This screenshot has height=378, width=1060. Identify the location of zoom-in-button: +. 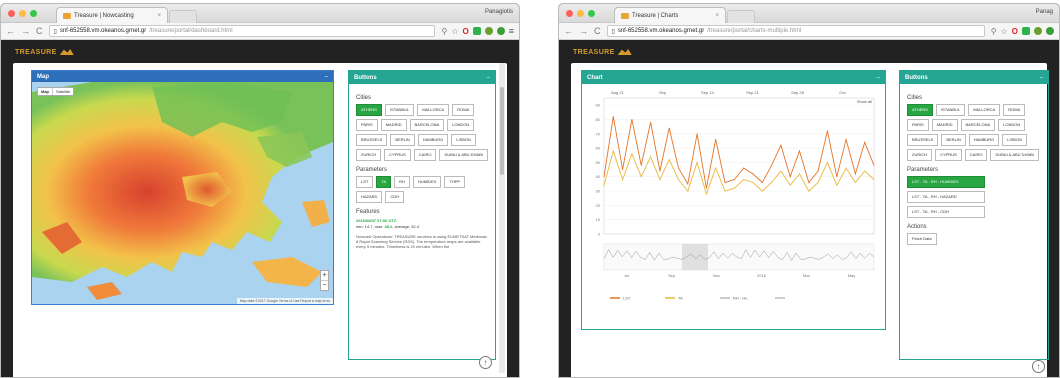
(324, 275).